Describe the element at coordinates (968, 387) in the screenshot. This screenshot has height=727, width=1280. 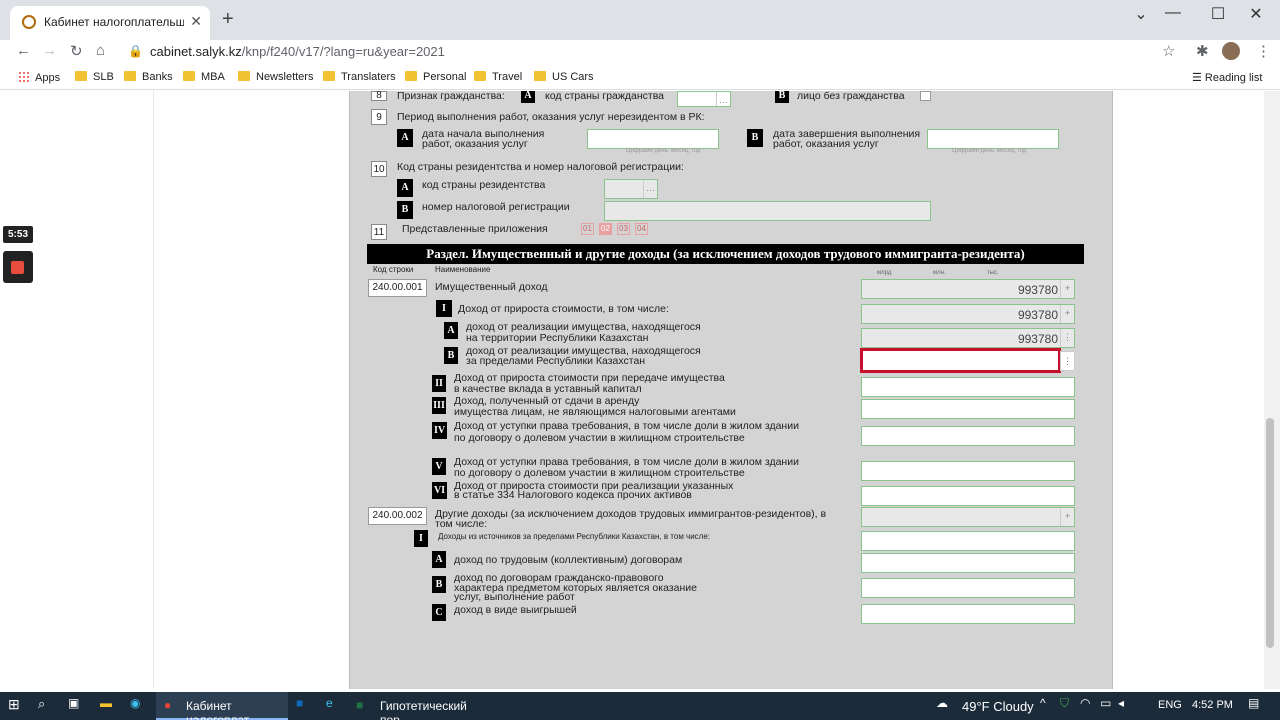
I see `line-ii-input` at that location.